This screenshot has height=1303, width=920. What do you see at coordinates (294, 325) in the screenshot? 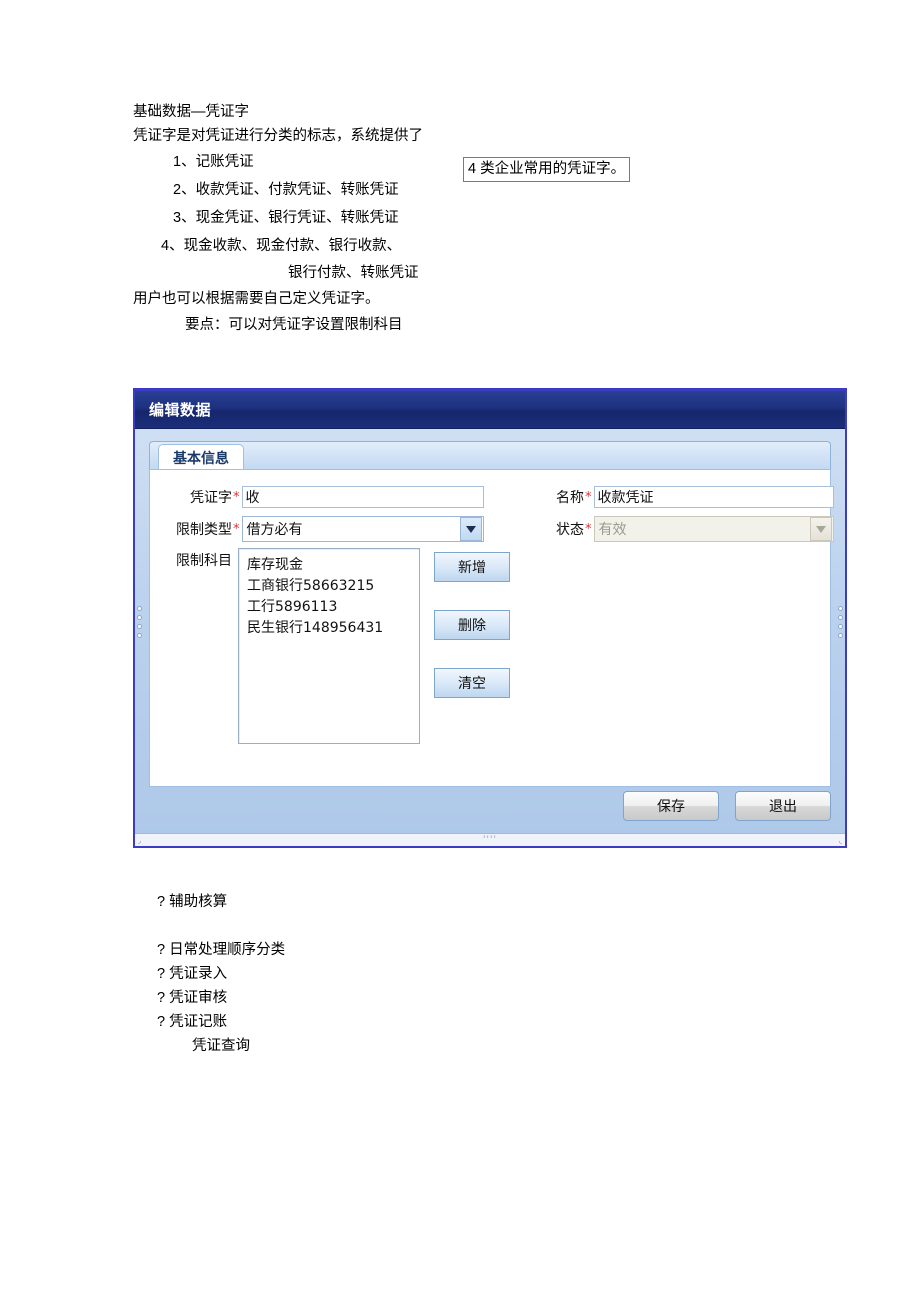
I see `key-point-line: 要点：可以对凭证字设置限制科目` at bounding box center [294, 325].